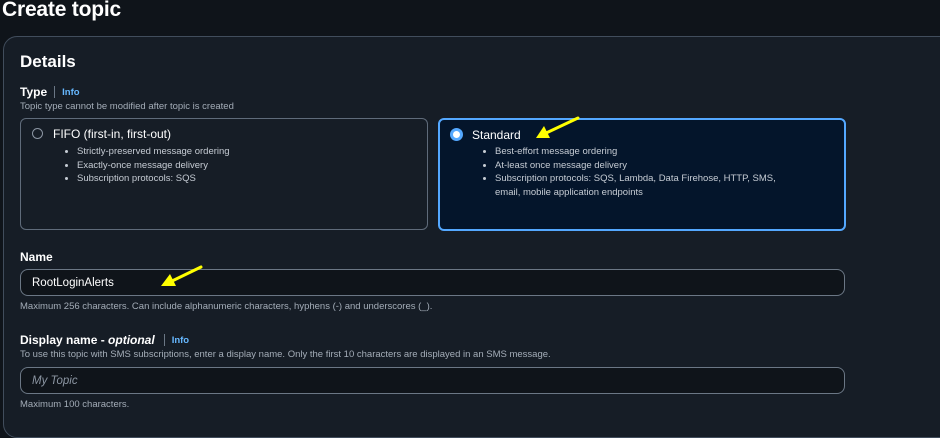 This screenshot has width=940, height=438. Describe the element at coordinates (37, 133) in the screenshot. I see `fifo-radio` at that location.